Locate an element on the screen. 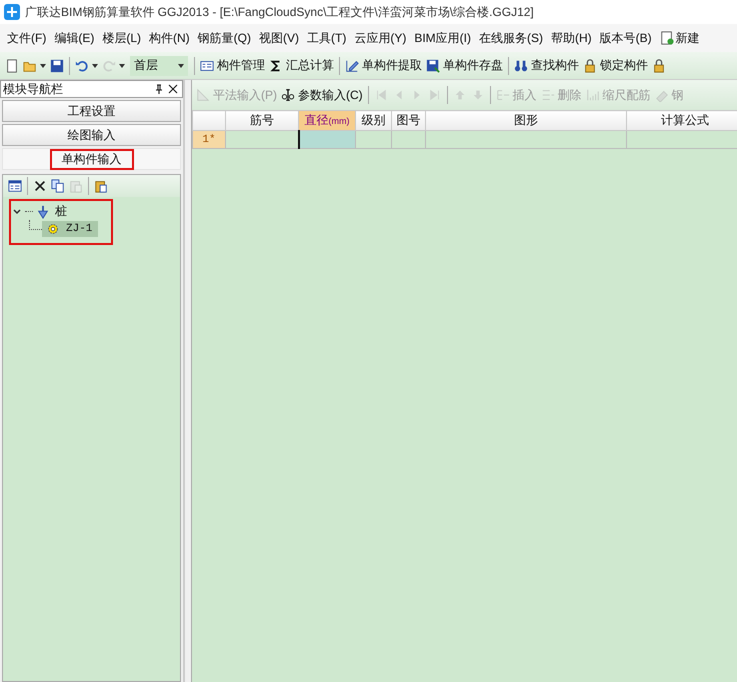  app-logo-icon is located at coordinates (12, 12).